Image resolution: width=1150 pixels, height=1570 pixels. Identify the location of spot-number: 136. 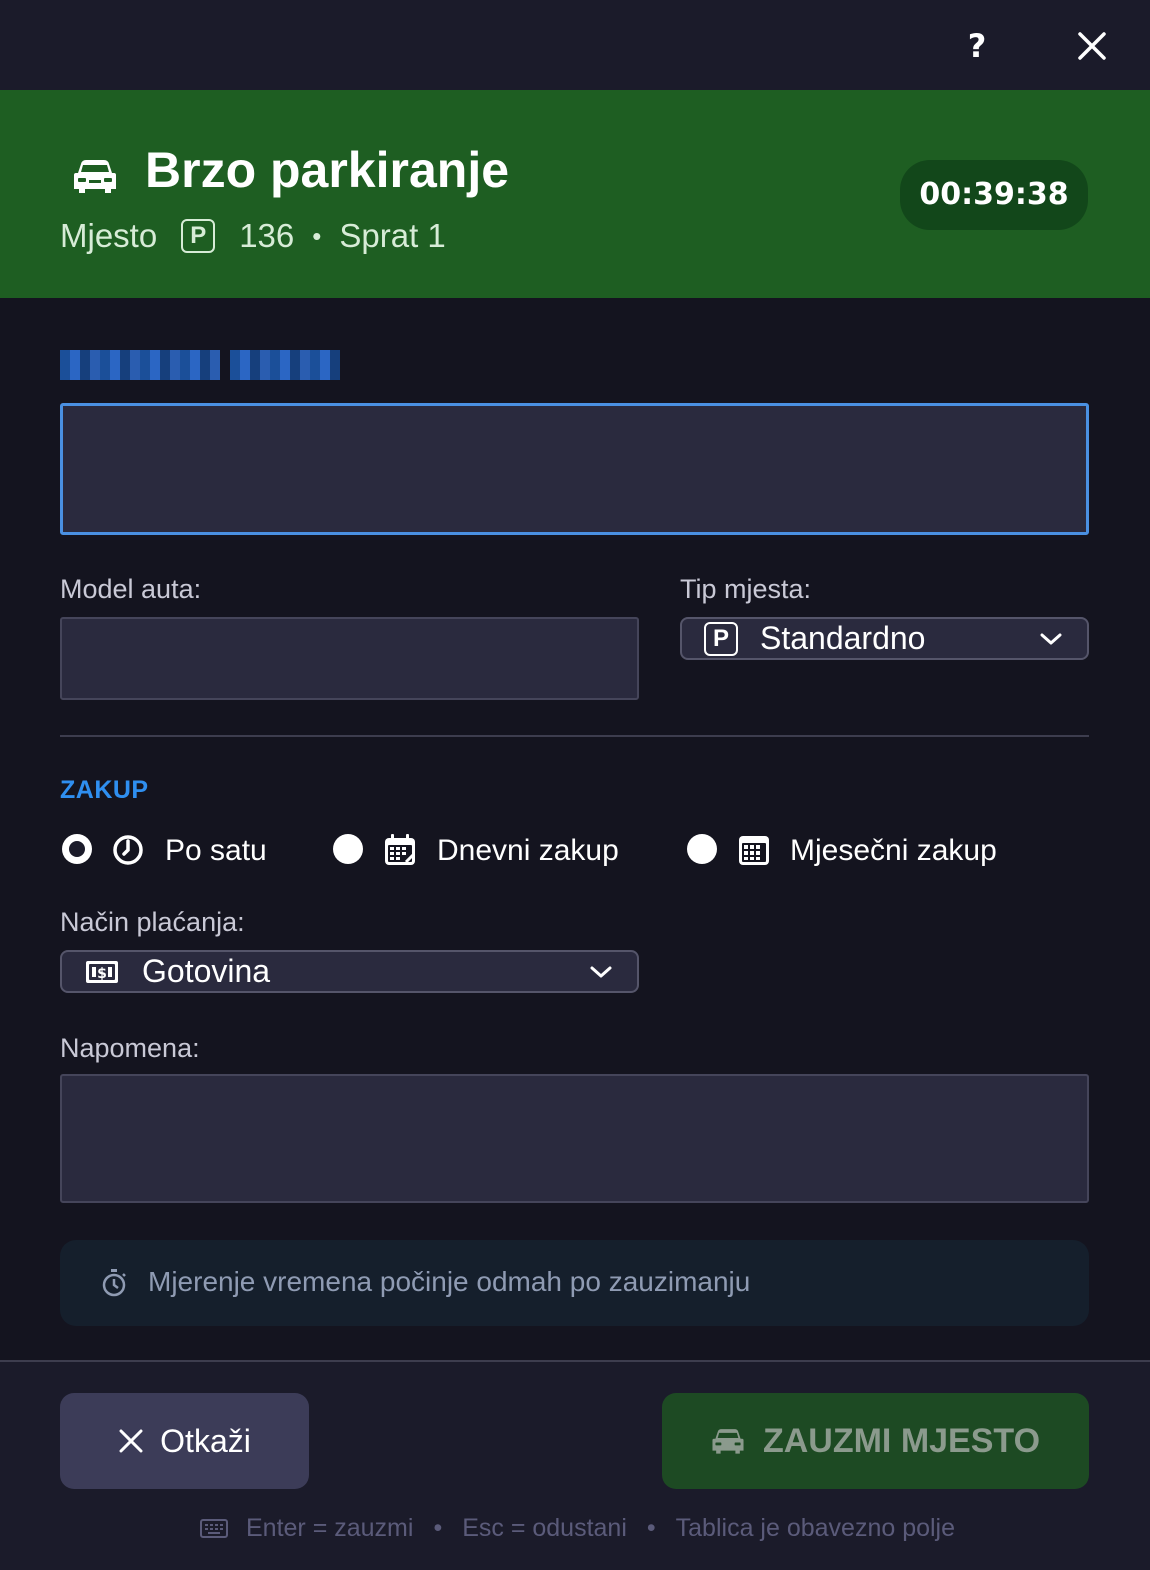
(267, 235).